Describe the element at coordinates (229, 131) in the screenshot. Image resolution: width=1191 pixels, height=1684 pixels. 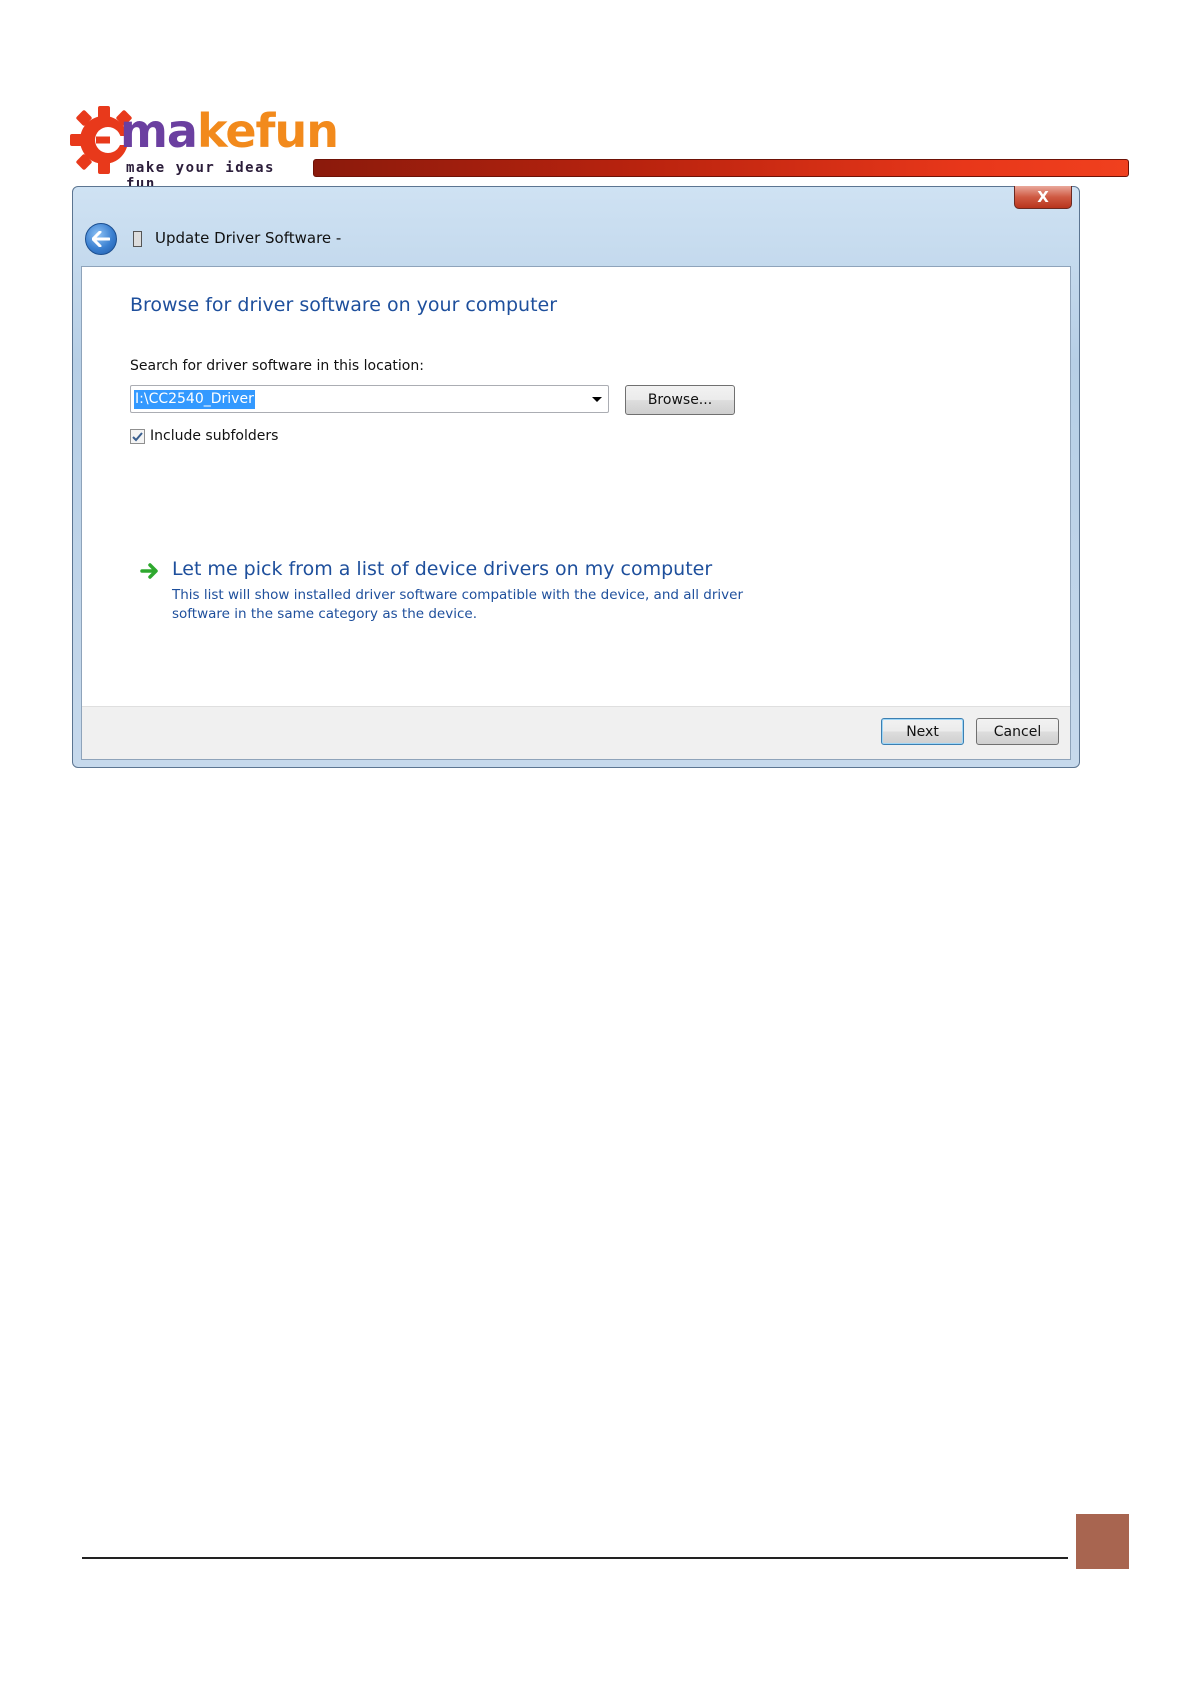
I see `brand-name: makefun` at that location.